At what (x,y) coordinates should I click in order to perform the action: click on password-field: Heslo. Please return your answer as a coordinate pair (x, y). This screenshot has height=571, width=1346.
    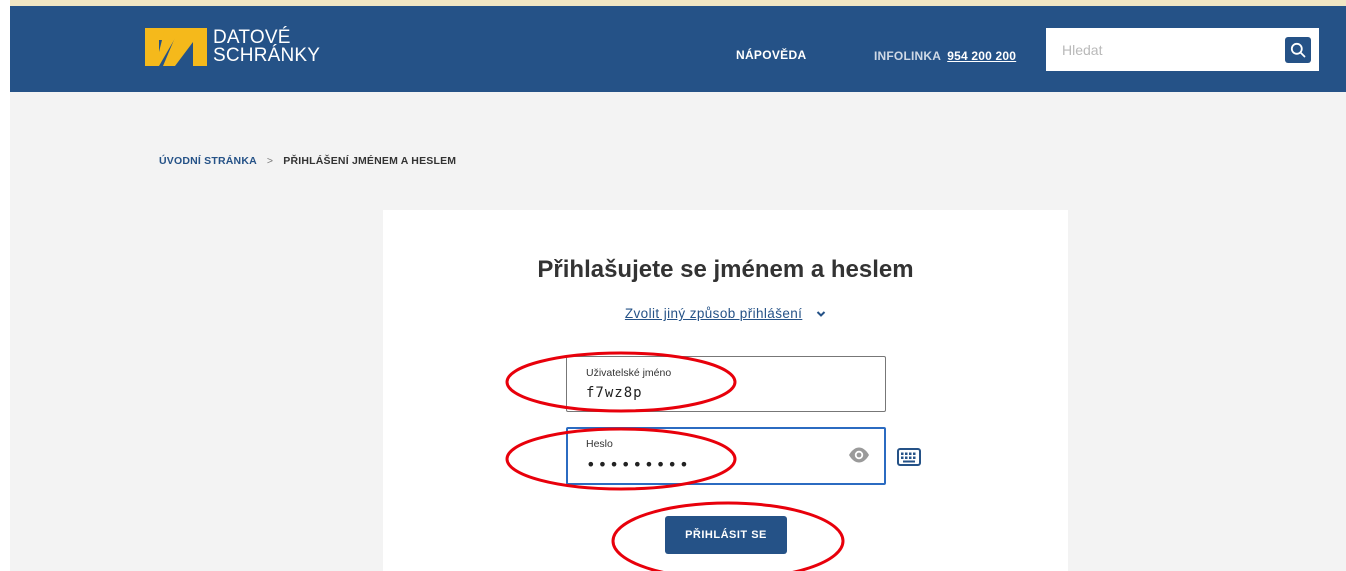
    Looking at the image, I should click on (726, 456).